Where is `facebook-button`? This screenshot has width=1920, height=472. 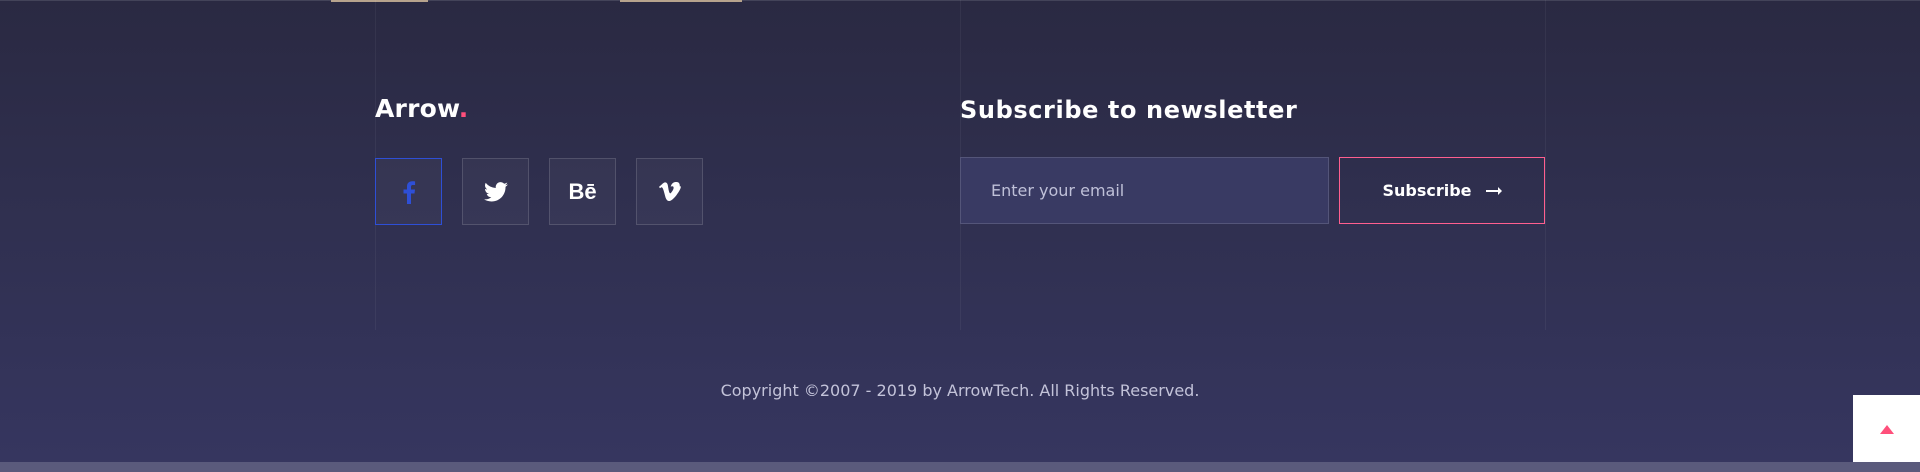 facebook-button is located at coordinates (408, 191).